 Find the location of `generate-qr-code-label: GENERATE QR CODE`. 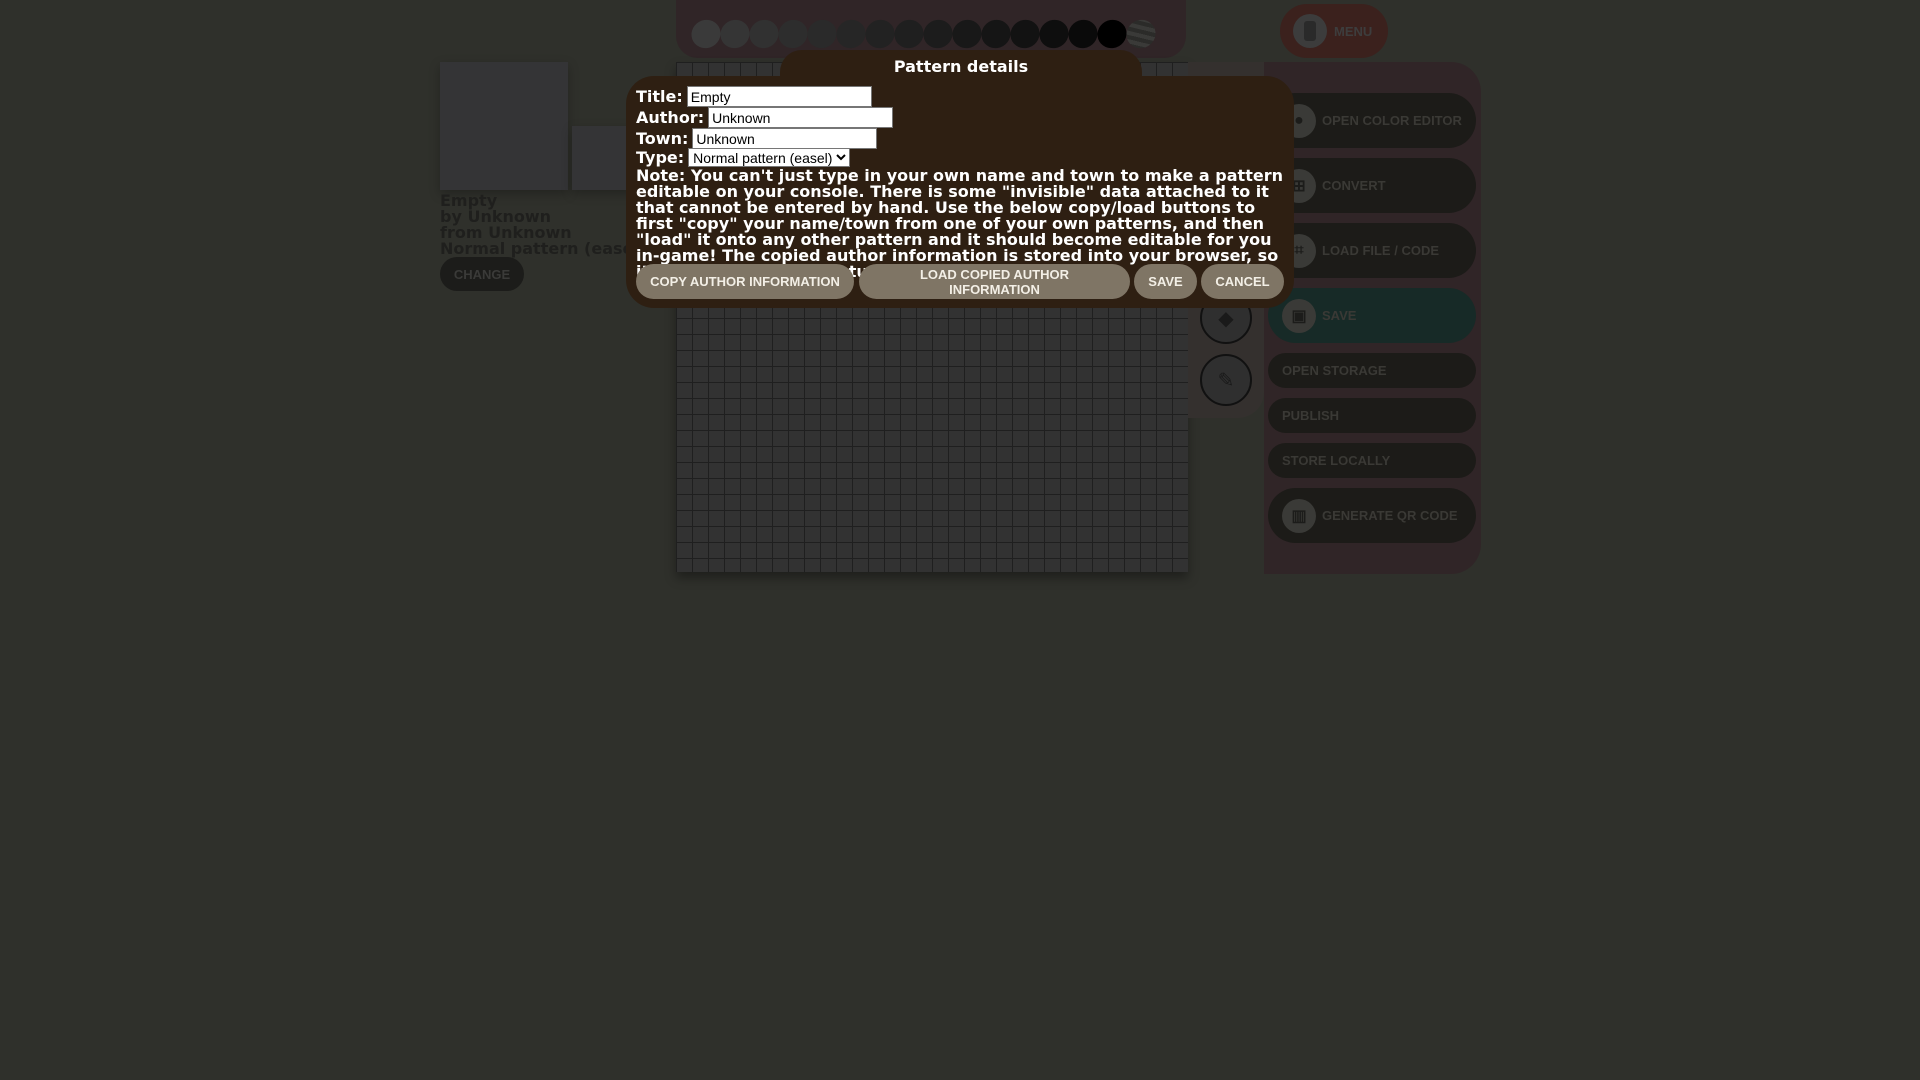

generate-qr-code-label: GENERATE QR CODE is located at coordinates (1390, 515).